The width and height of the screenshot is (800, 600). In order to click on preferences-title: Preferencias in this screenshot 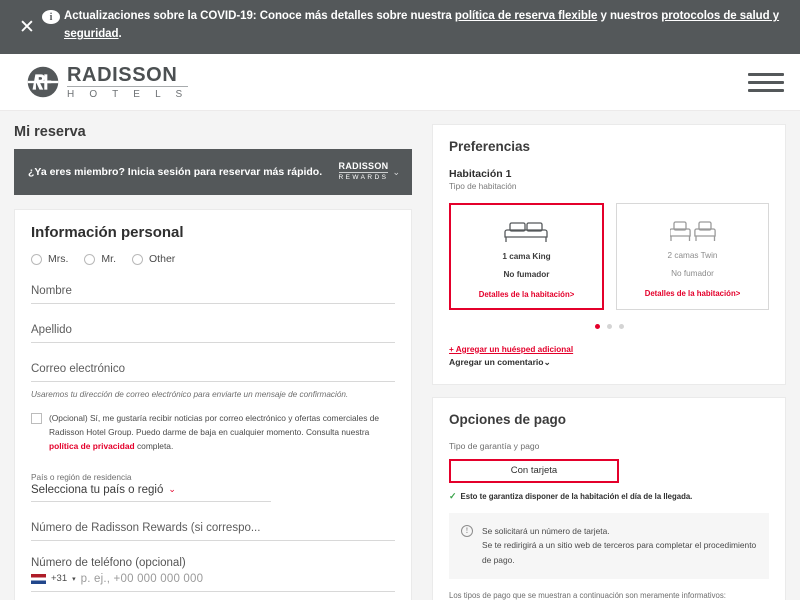, I will do `click(490, 146)`.